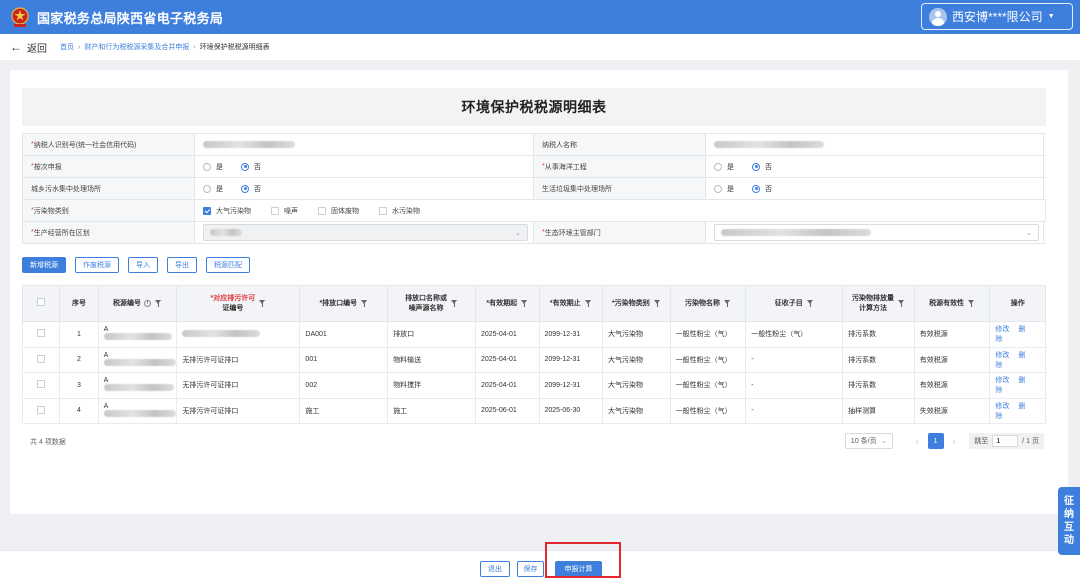 The height and width of the screenshot is (583, 1080). What do you see at coordinates (636, 303) in the screenshot?
I see `header-category: *污染物类别` at bounding box center [636, 303].